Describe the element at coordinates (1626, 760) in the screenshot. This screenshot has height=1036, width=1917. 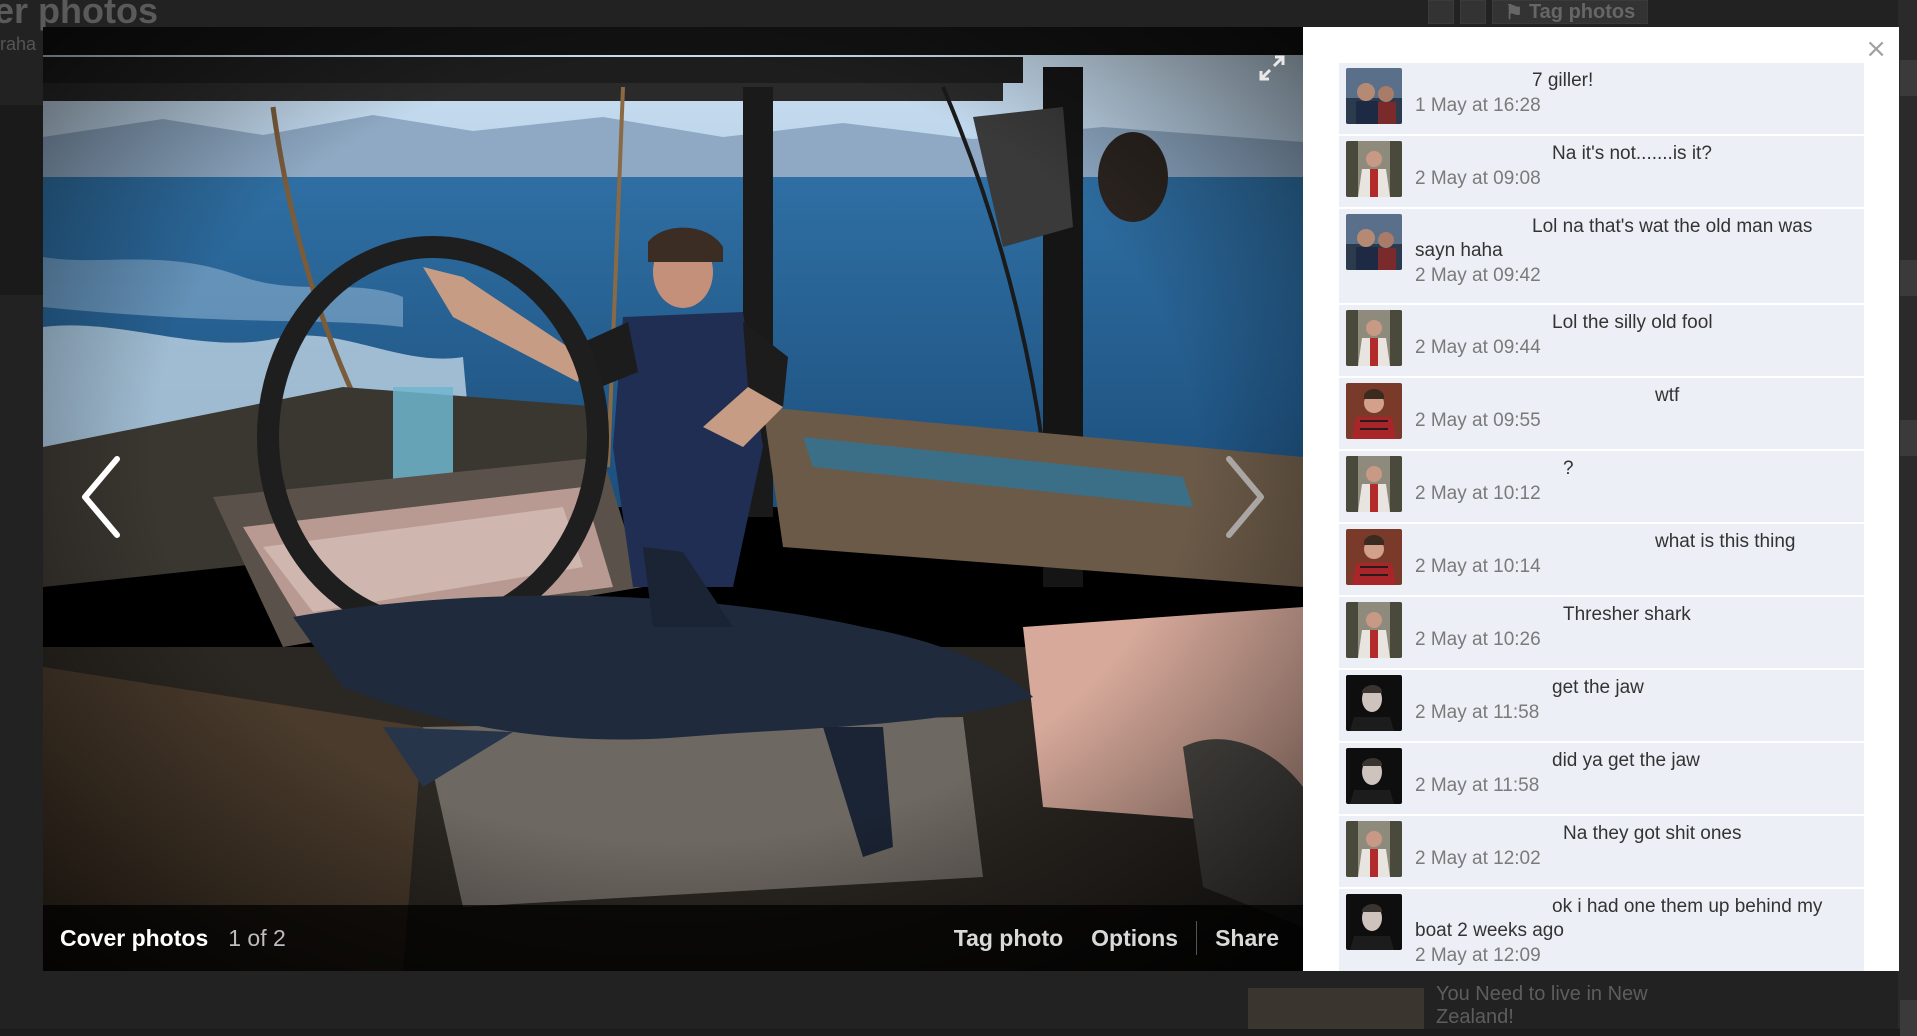
I see `comment-body: did ya get the jaw` at that location.